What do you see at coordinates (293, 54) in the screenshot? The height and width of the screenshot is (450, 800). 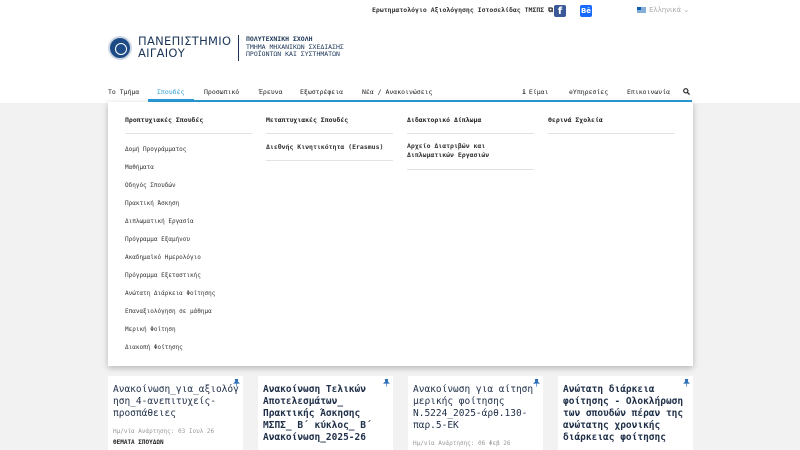 I see `department-line-2: ΠΡΟΪΟΝΤΩΝ ΚΑΙ ΣΥΣΤΗΜΑΤΩΝ` at bounding box center [293, 54].